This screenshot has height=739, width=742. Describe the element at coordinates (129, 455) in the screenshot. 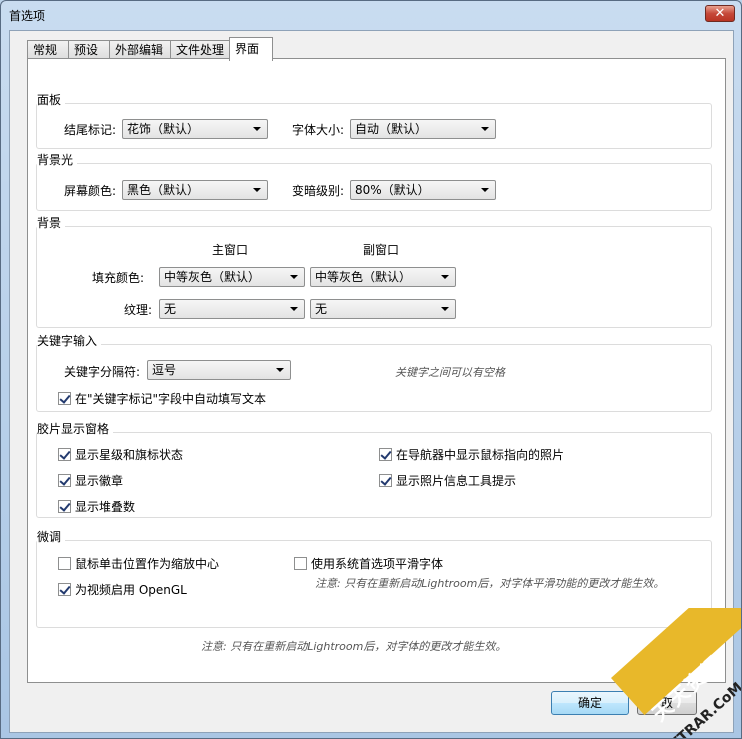

I see `show-ratings-label: 显示星级和旗标状态` at that location.